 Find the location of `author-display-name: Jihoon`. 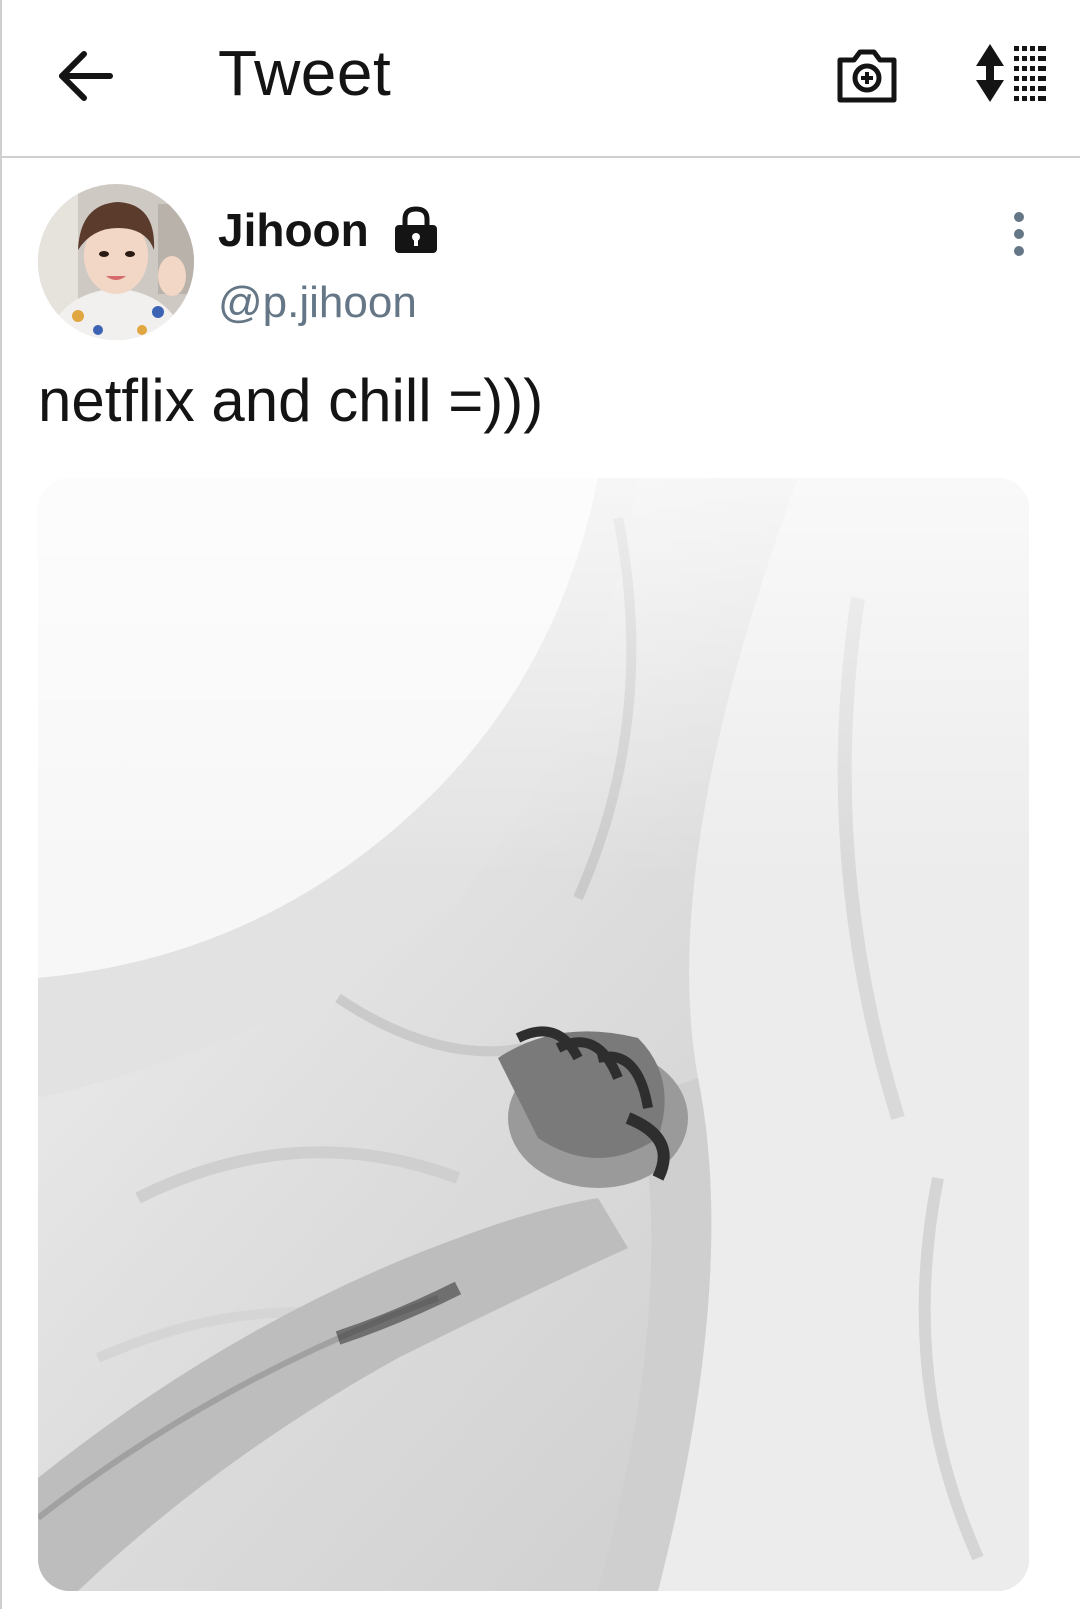

author-display-name: Jihoon is located at coordinates (293, 230).